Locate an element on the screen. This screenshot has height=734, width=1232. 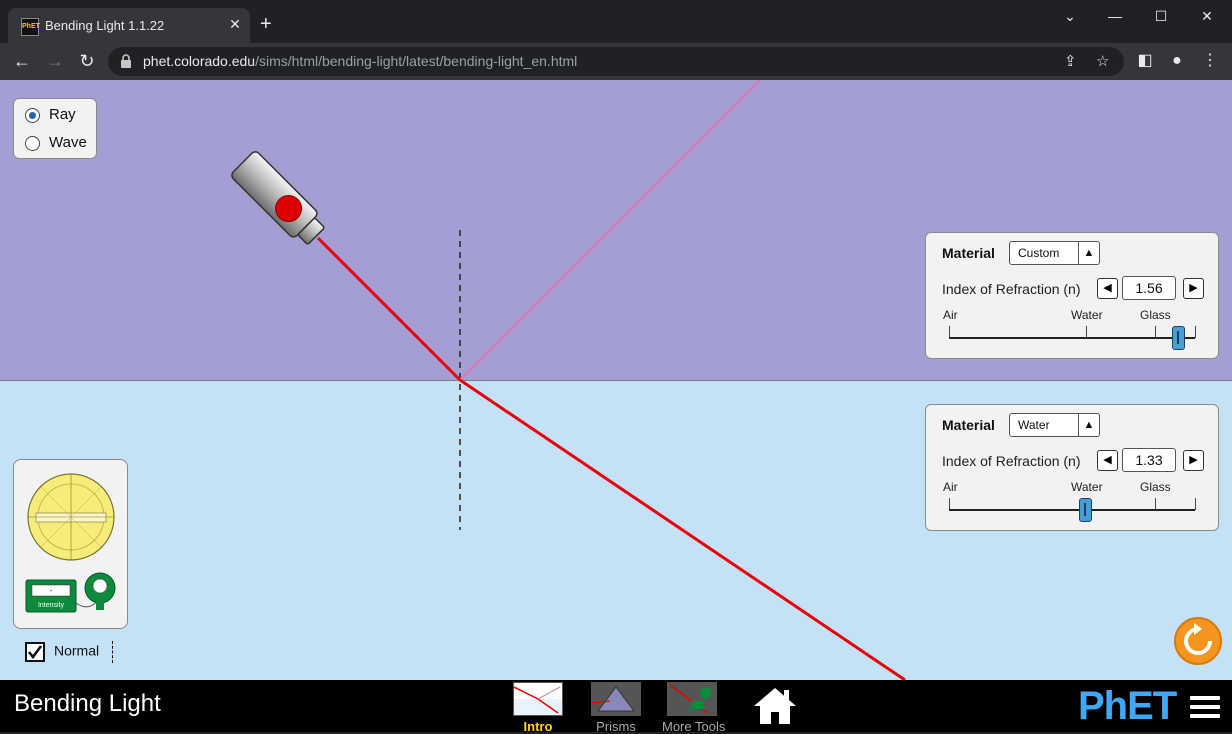
bottom-ior-value: 1.33 is located at coordinates (1149, 460).